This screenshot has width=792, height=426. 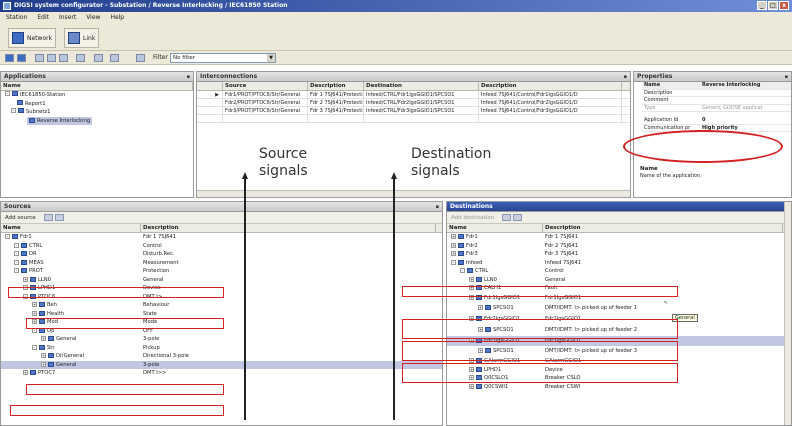 What do you see at coordinates (20, 218) in the screenshot?
I see `add-source-button: Add source` at bounding box center [20, 218].